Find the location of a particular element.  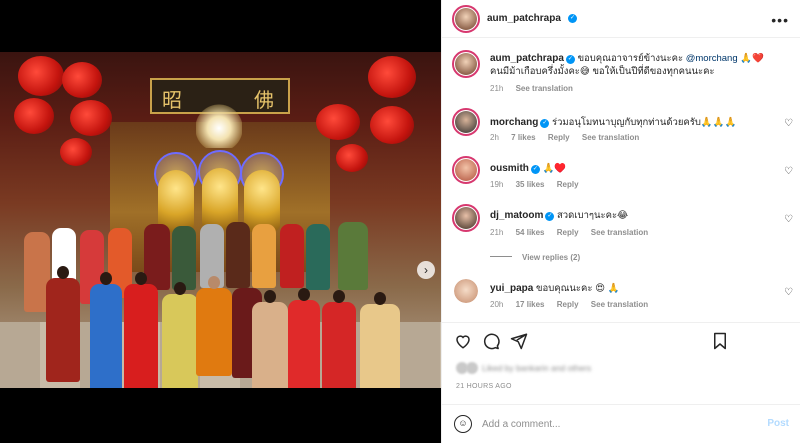

heart-icon is located at coordinates (463, 341).